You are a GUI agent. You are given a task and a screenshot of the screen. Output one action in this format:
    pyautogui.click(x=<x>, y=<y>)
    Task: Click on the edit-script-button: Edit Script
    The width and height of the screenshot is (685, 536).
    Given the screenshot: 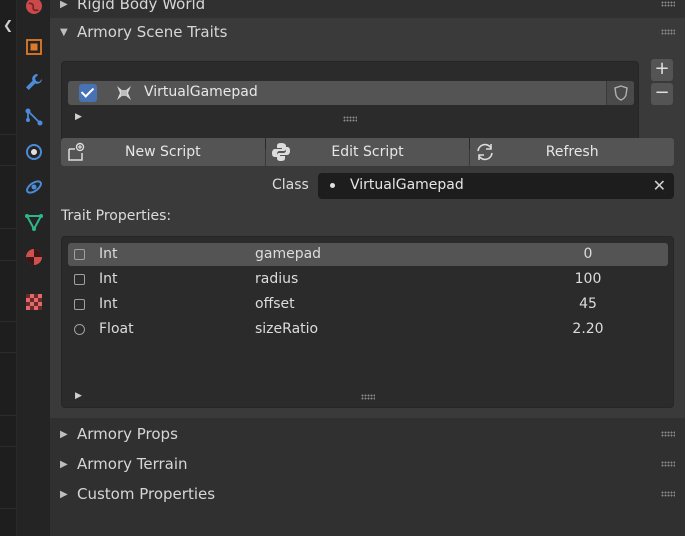 What is the action you would take?
    pyautogui.click(x=367, y=152)
    